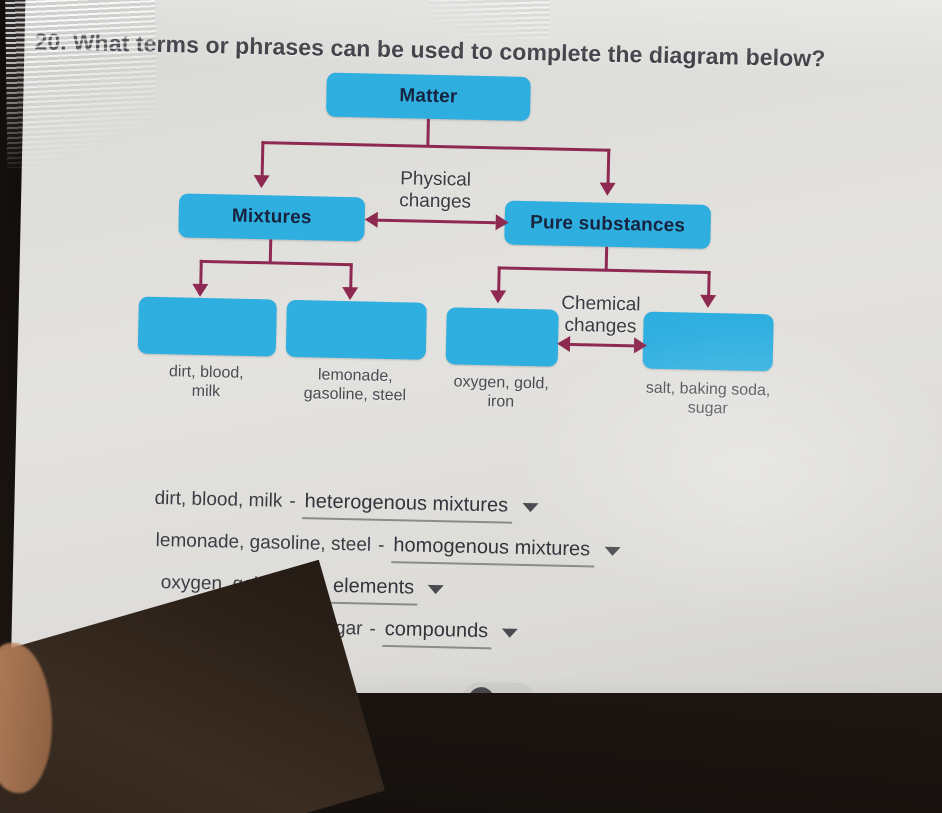  I want to click on edge-label-physical-changes: Physical changes, so click(435, 190).